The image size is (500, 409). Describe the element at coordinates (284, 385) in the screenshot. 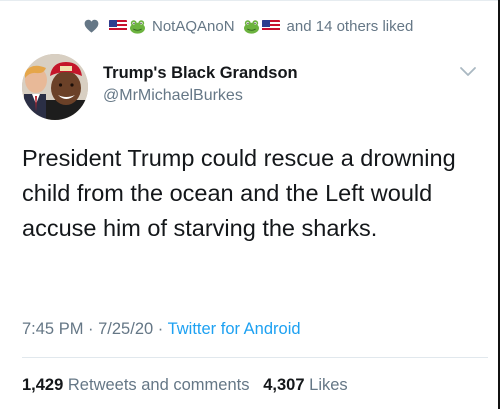

I see `likes-count: 4,307` at that location.